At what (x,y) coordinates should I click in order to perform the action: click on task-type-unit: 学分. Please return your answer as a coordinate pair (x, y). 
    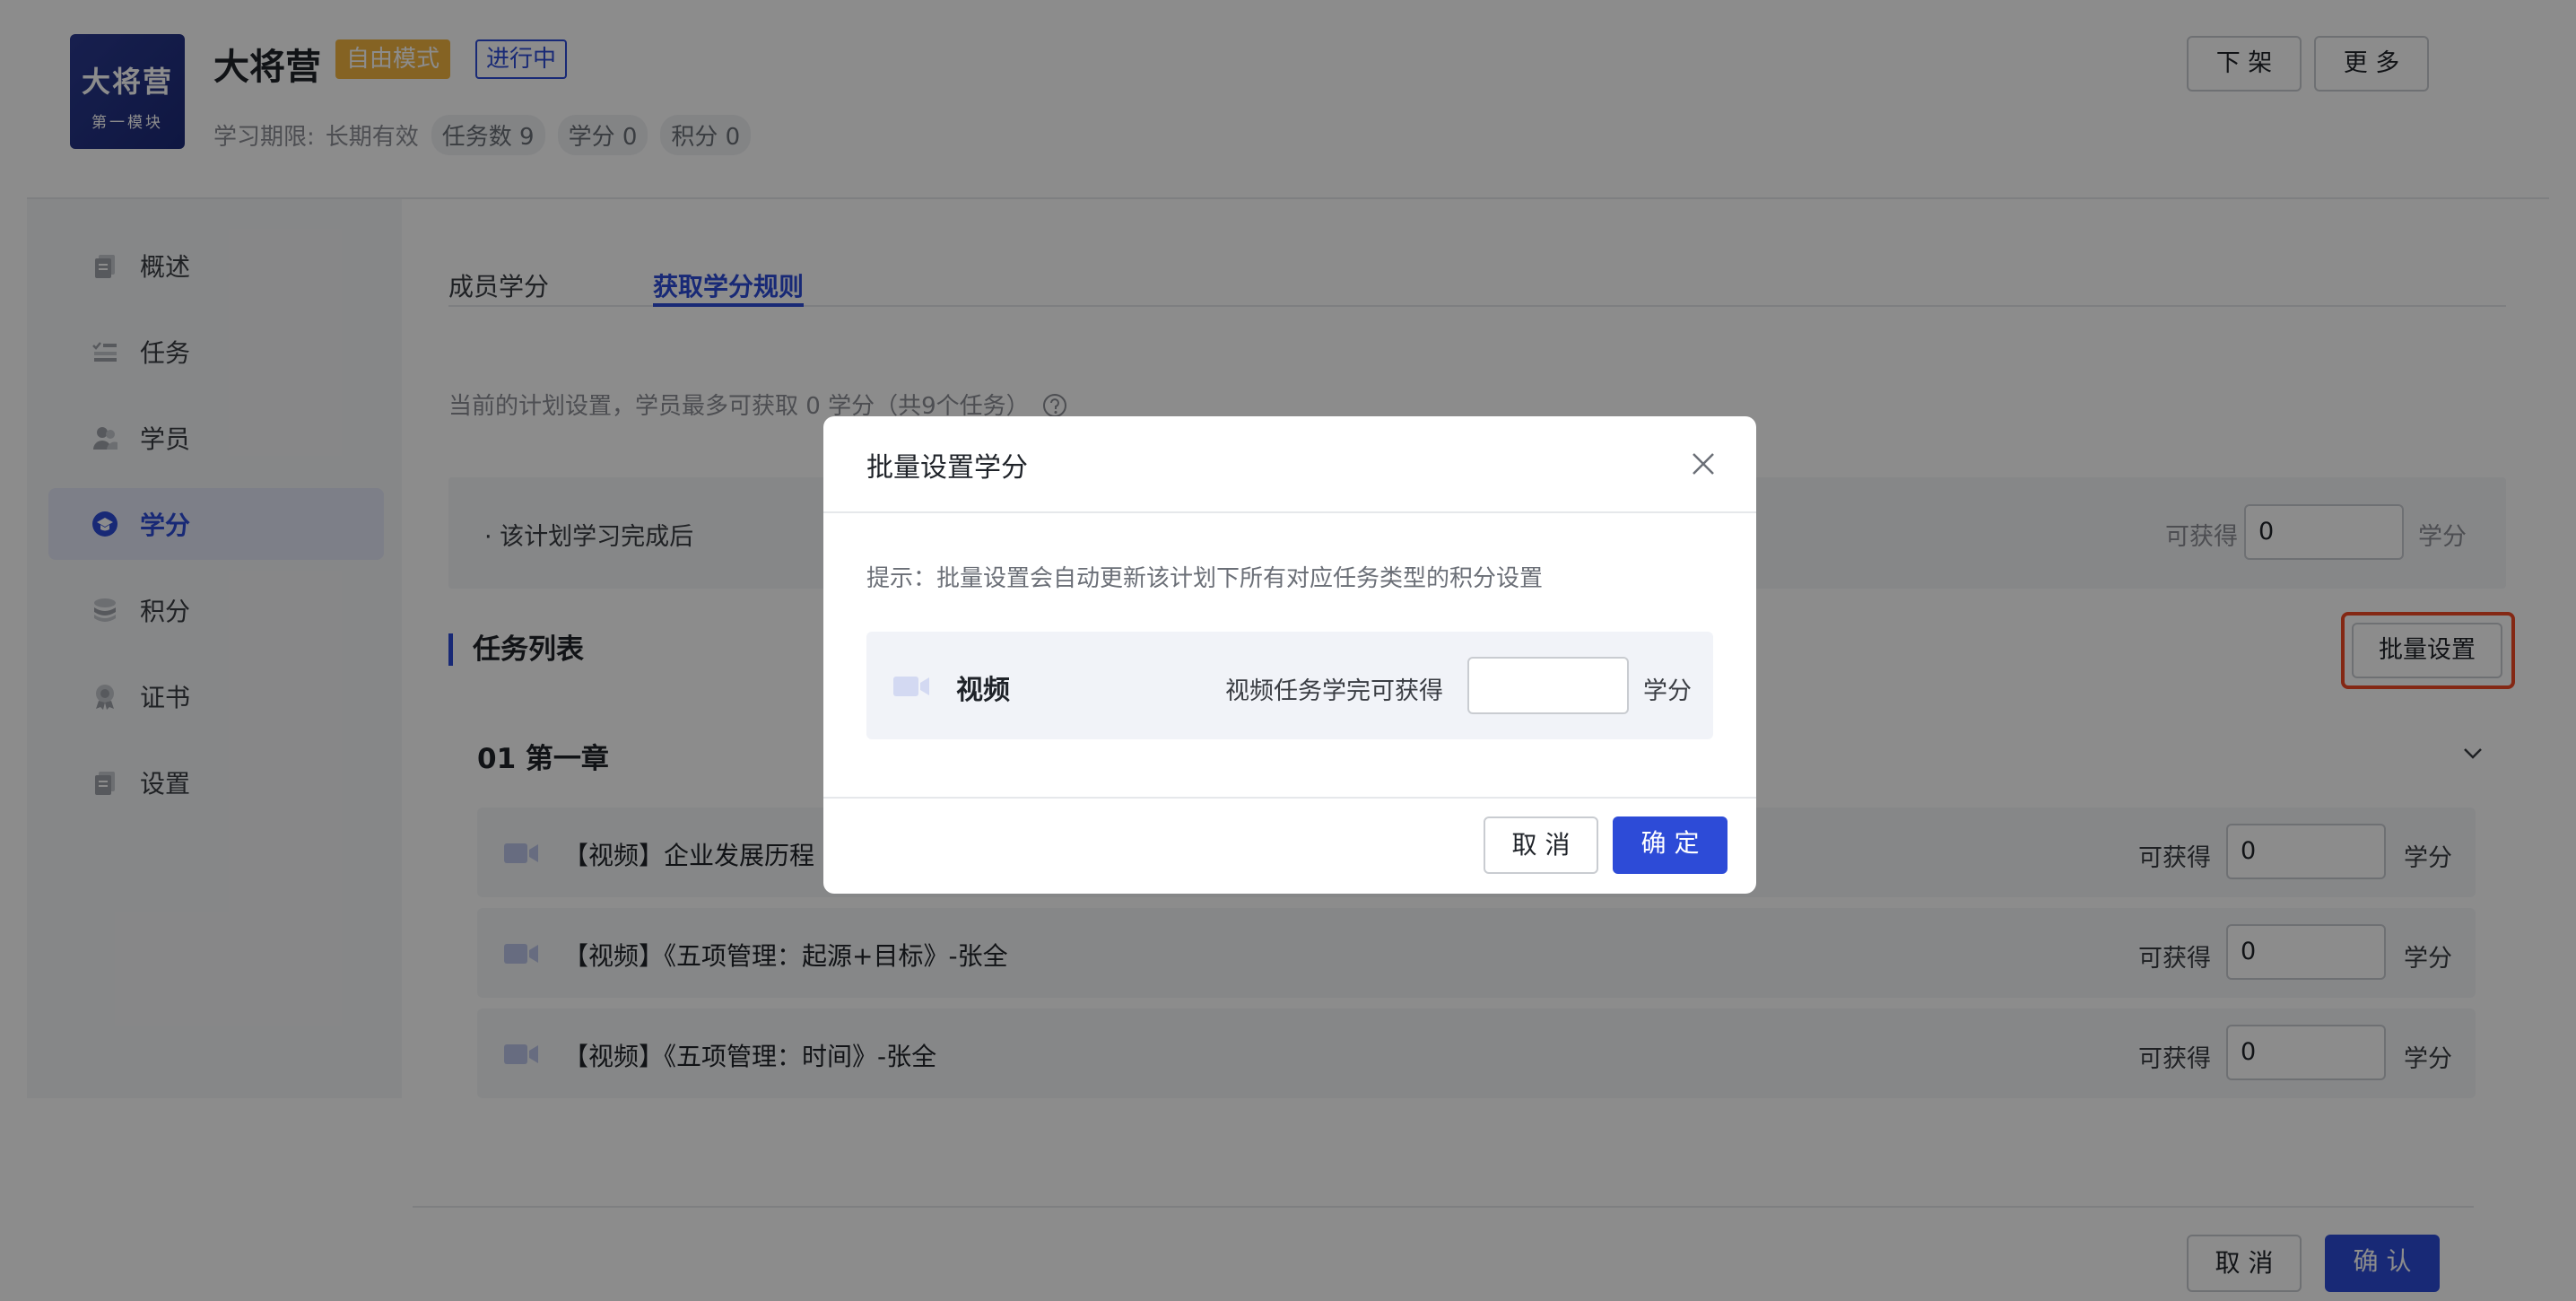
    Looking at the image, I should click on (1667, 691).